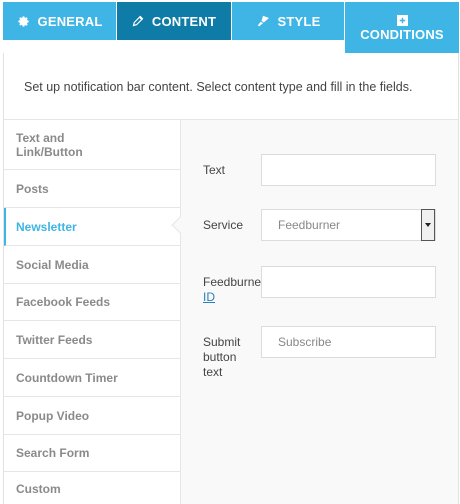 The image size is (460, 504). I want to click on sidebar-item-label: Search Form, so click(53, 453).